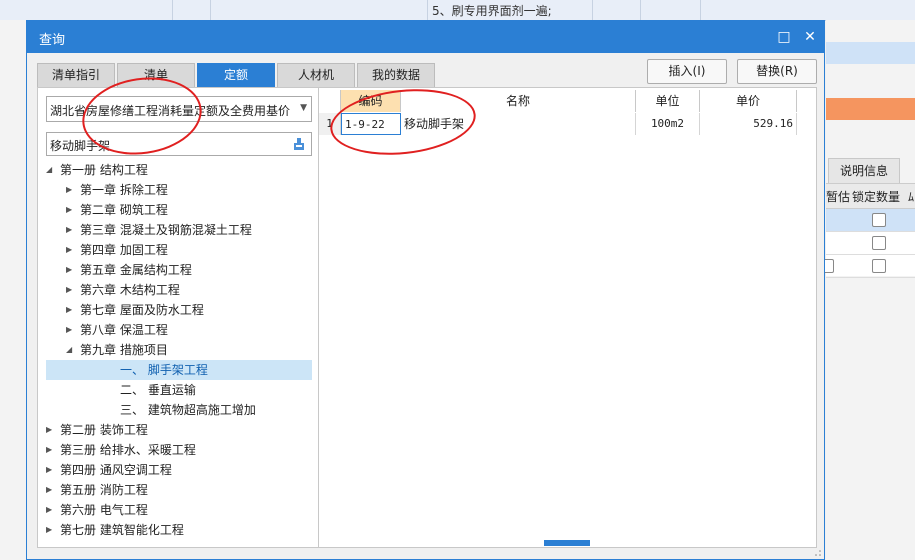  I want to click on tree-node-label: 二、 垂直运输, so click(158, 390).